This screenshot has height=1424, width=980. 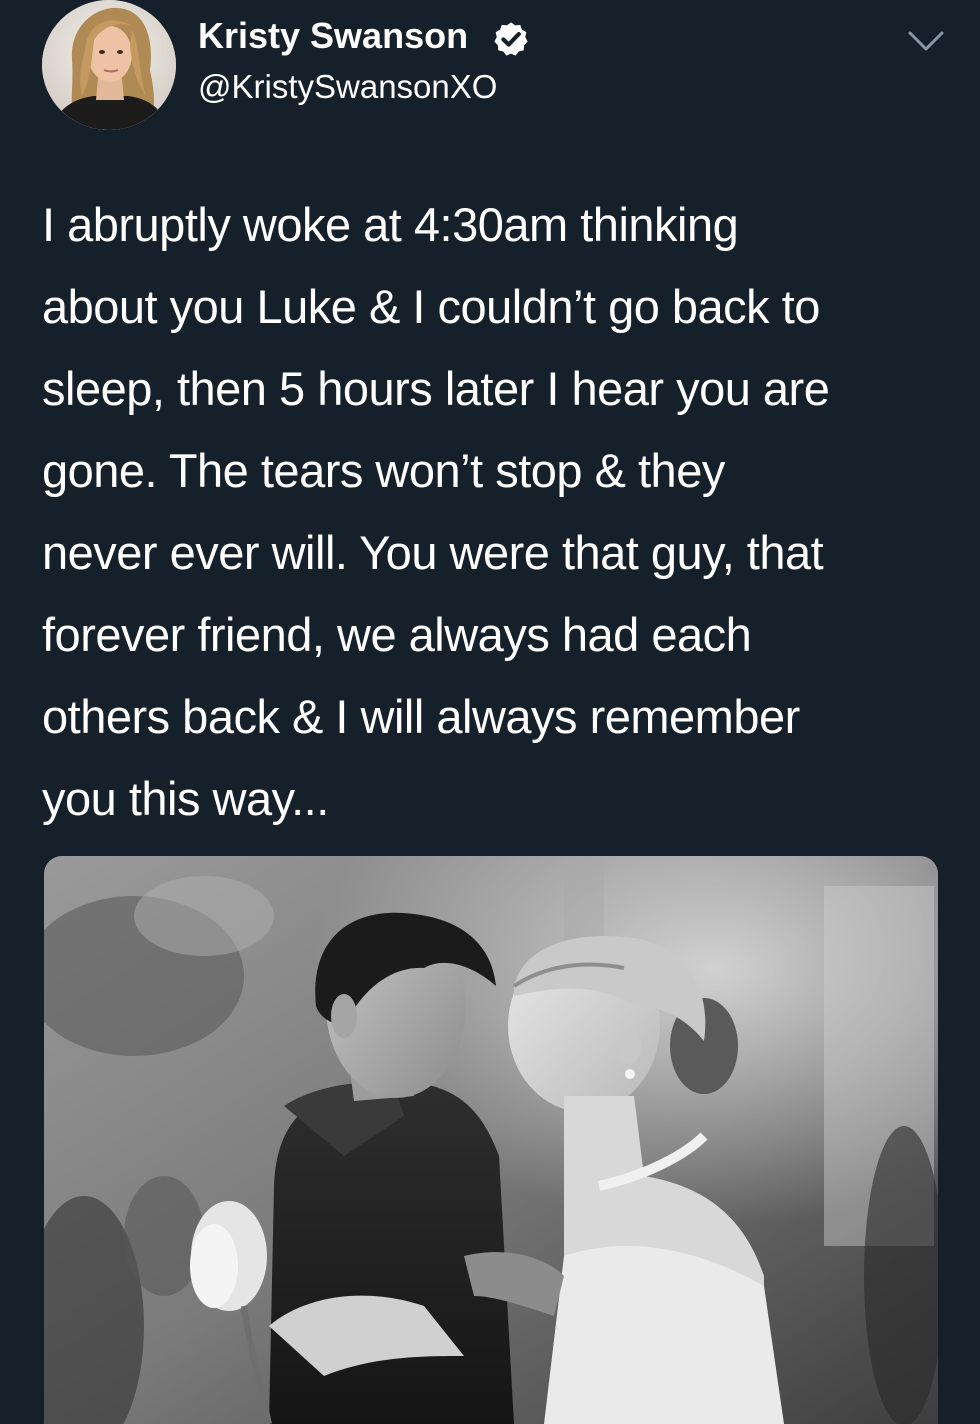 What do you see at coordinates (333, 36) in the screenshot?
I see `author-display-name: Kristy Swanson` at bounding box center [333, 36].